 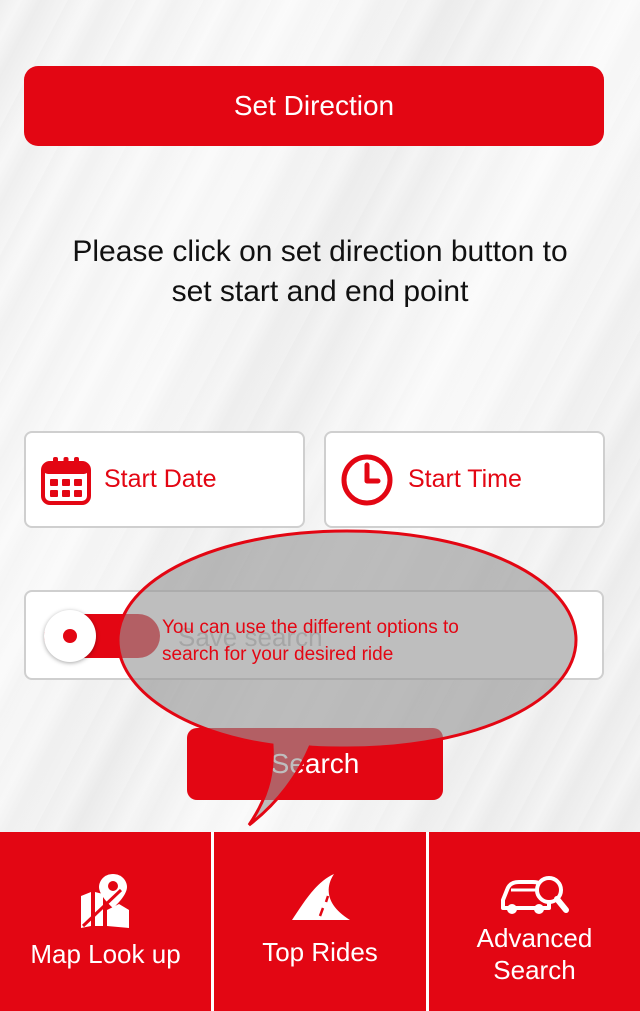 What do you see at coordinates (534, 970) in the screenshot?
I see `nav-advanced-search-label-line-2: Search` at bounding box center [534, 970].